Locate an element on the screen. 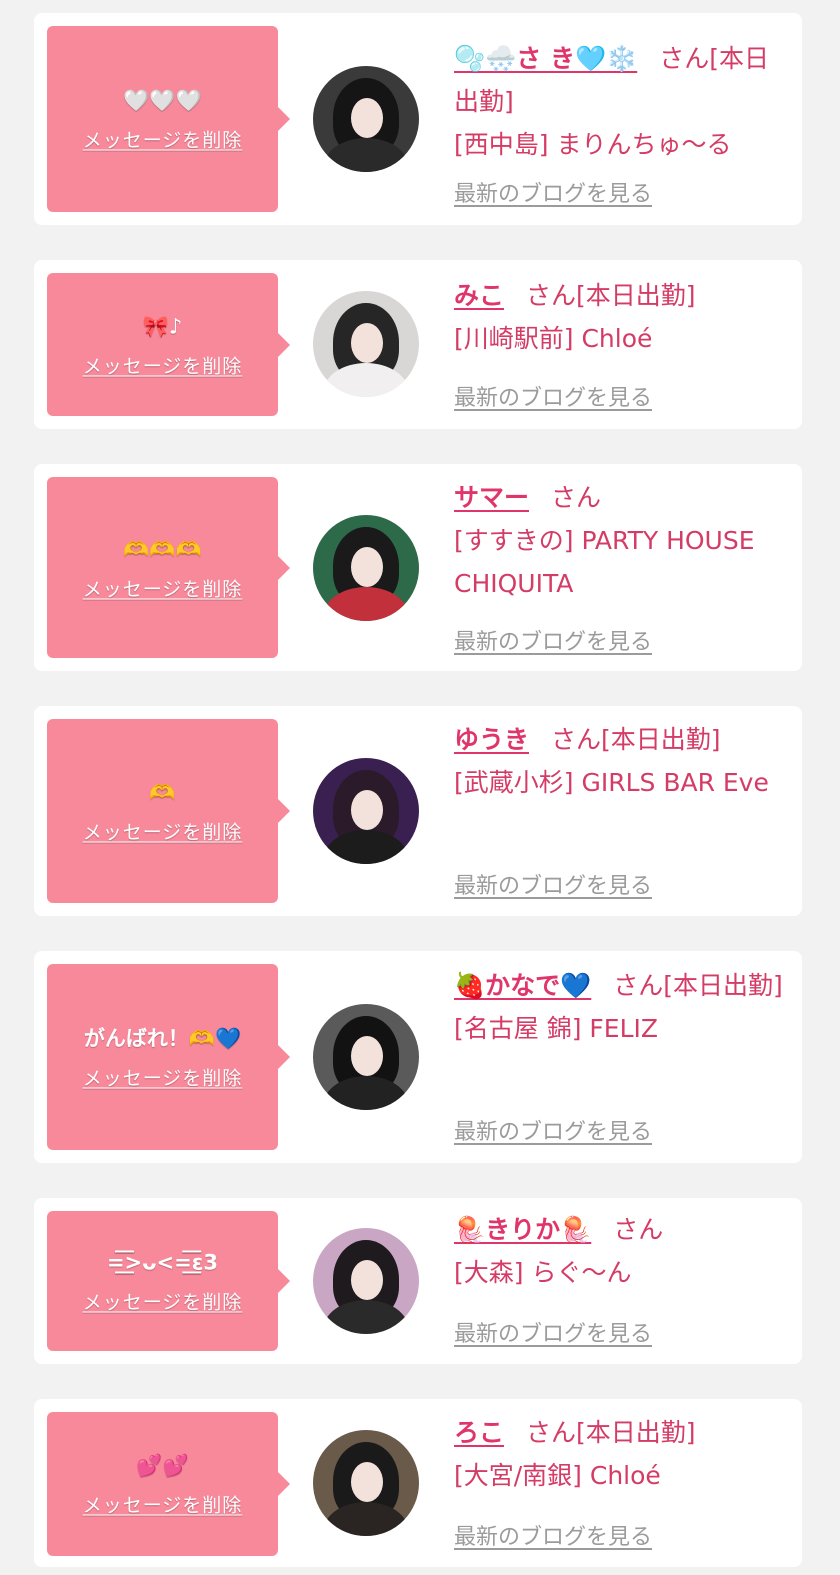 Image resolution: width=840 pixels, height=1575 pixels. message-text: 🎀♪ is located at coordinates (162, 326).